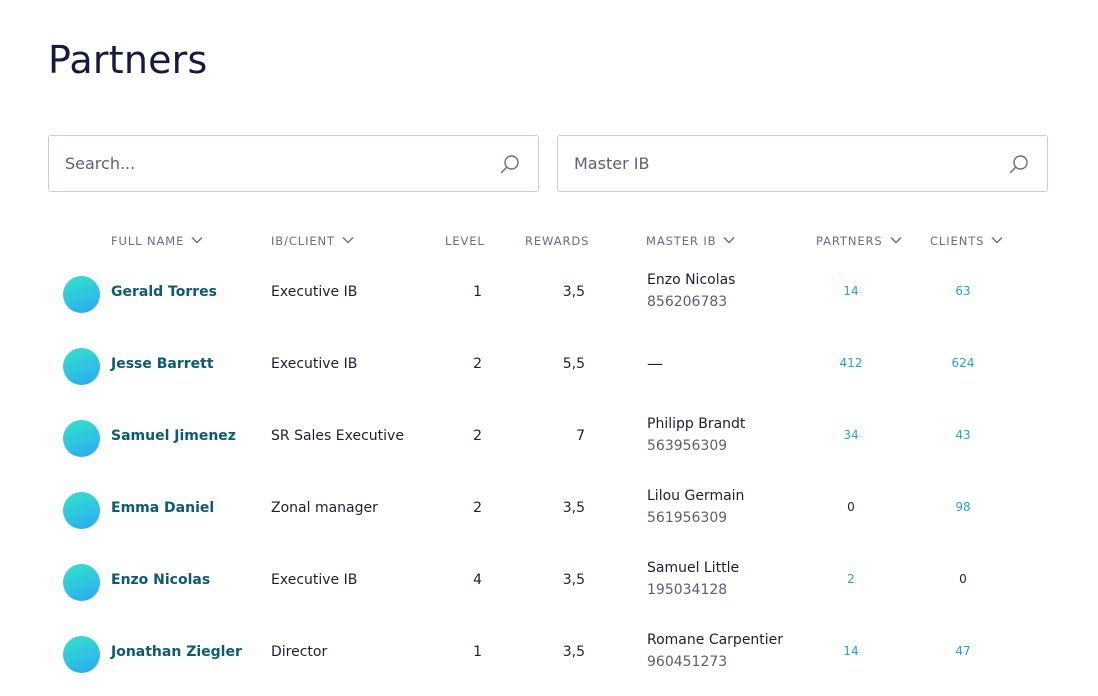 The image size is (1098, 696). I want to click on page-title: Partners, so click(128, 60).